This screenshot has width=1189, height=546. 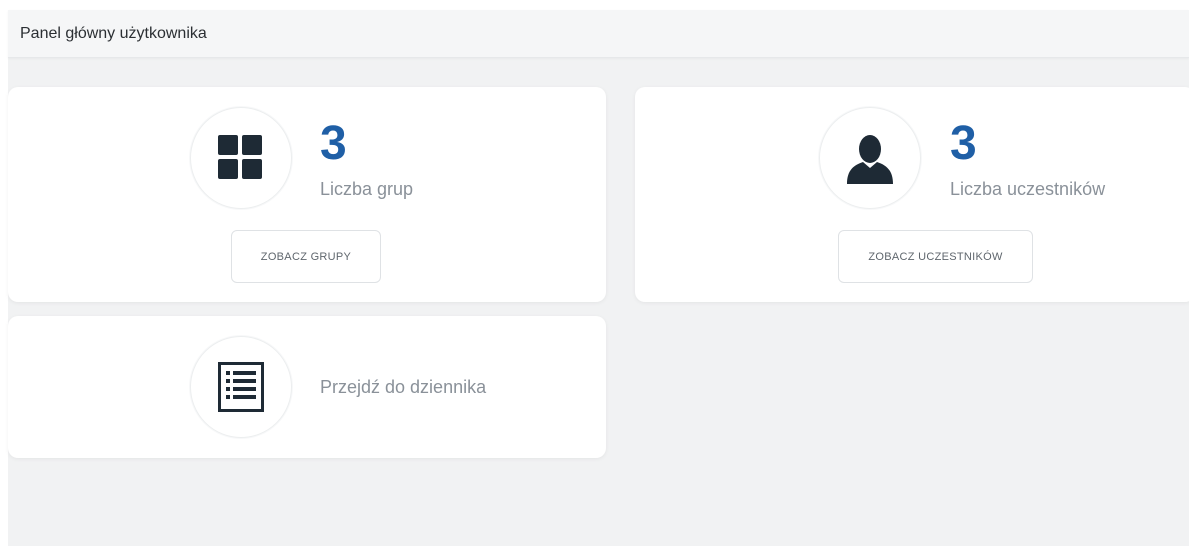 I want to click on journal-icon-circle, so click(x=241, y=387).